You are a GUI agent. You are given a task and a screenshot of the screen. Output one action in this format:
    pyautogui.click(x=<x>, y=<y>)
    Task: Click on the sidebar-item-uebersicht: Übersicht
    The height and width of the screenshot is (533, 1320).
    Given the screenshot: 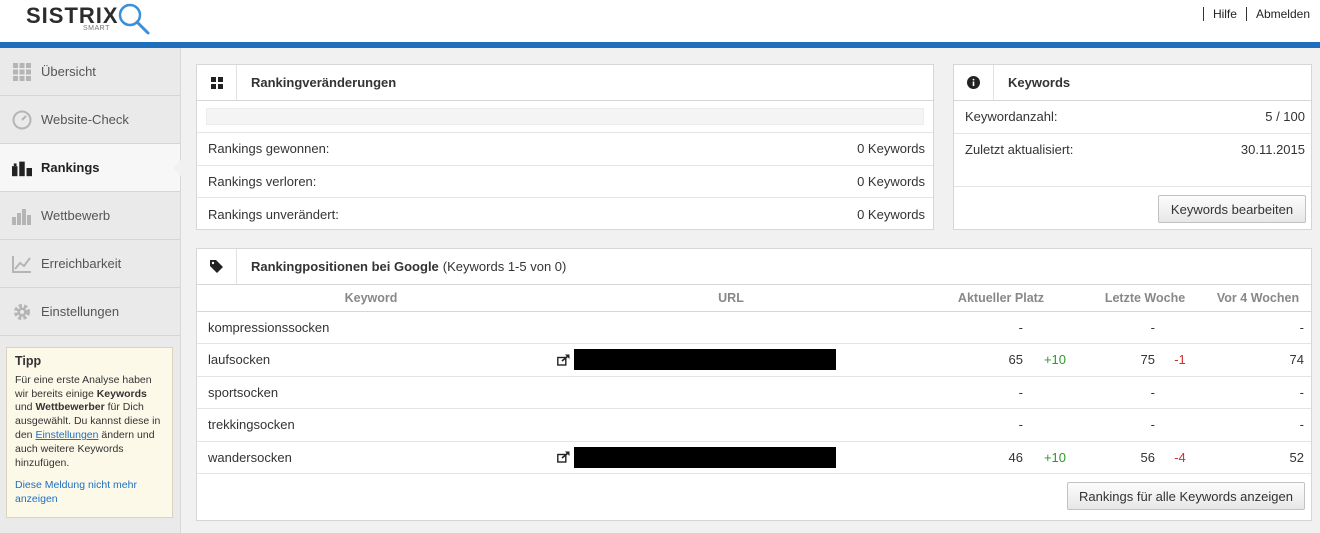 What is the action you would take?
    pyautogui.click(x=90, y=72)
    